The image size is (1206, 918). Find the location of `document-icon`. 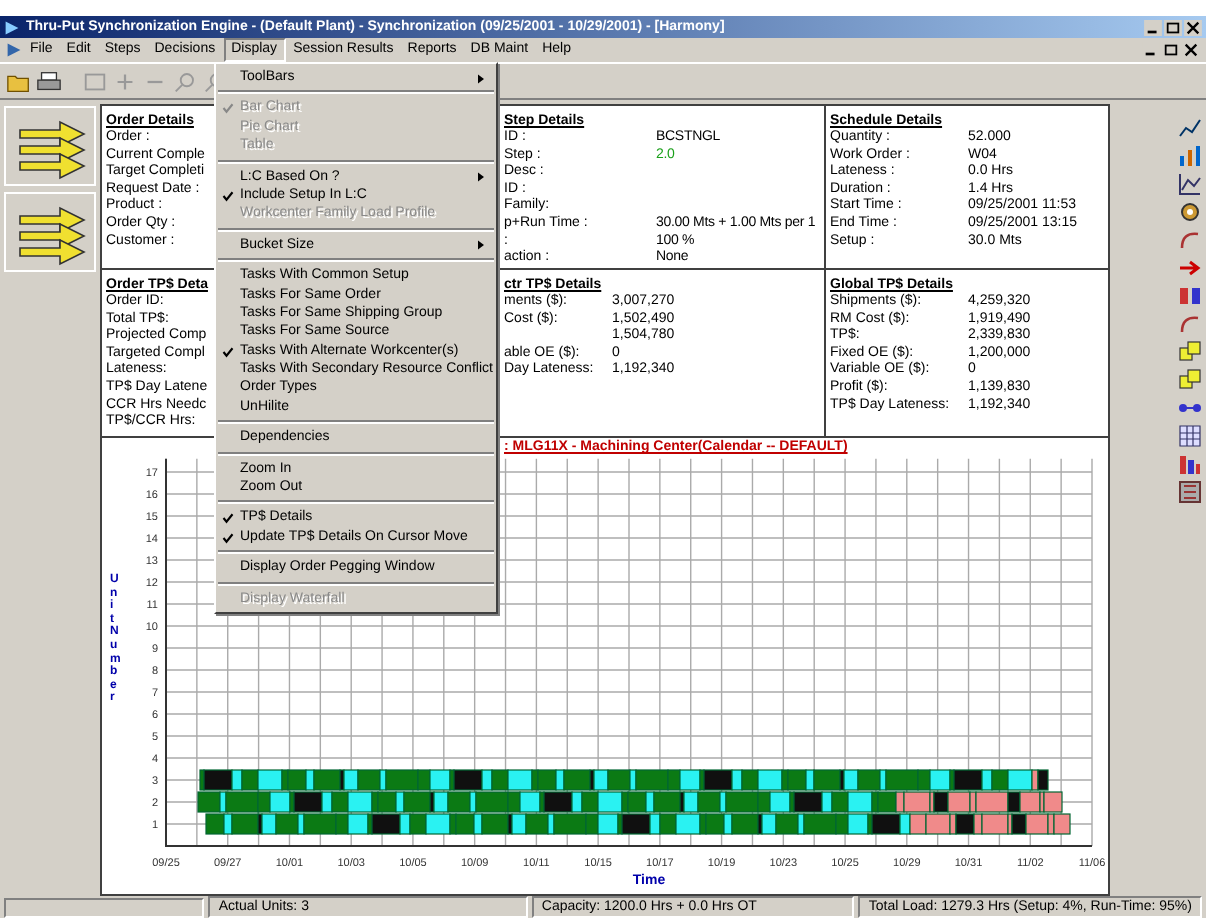

document-icon is located at coordinates (14, 50).